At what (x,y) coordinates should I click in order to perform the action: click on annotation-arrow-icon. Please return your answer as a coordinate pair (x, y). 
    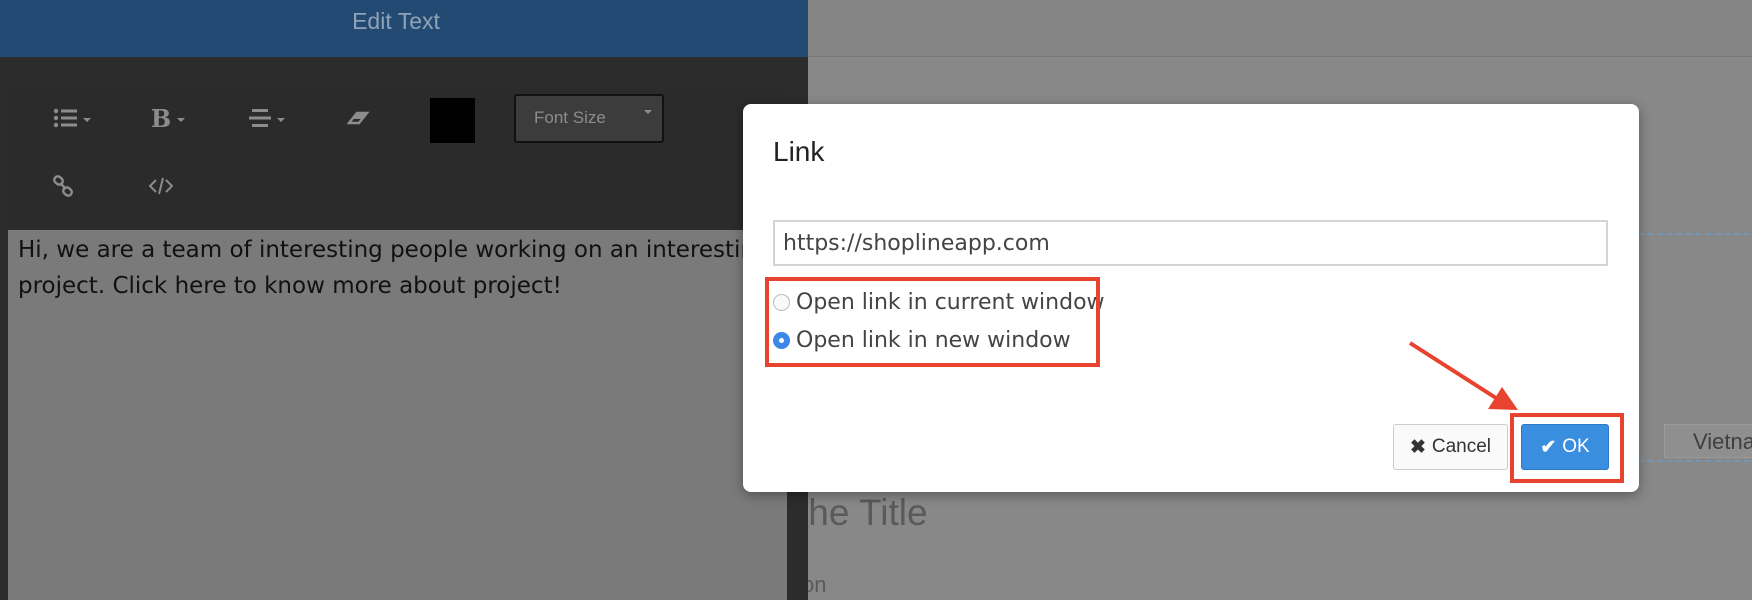
    Looking at the image, I should click on (1463, 375).